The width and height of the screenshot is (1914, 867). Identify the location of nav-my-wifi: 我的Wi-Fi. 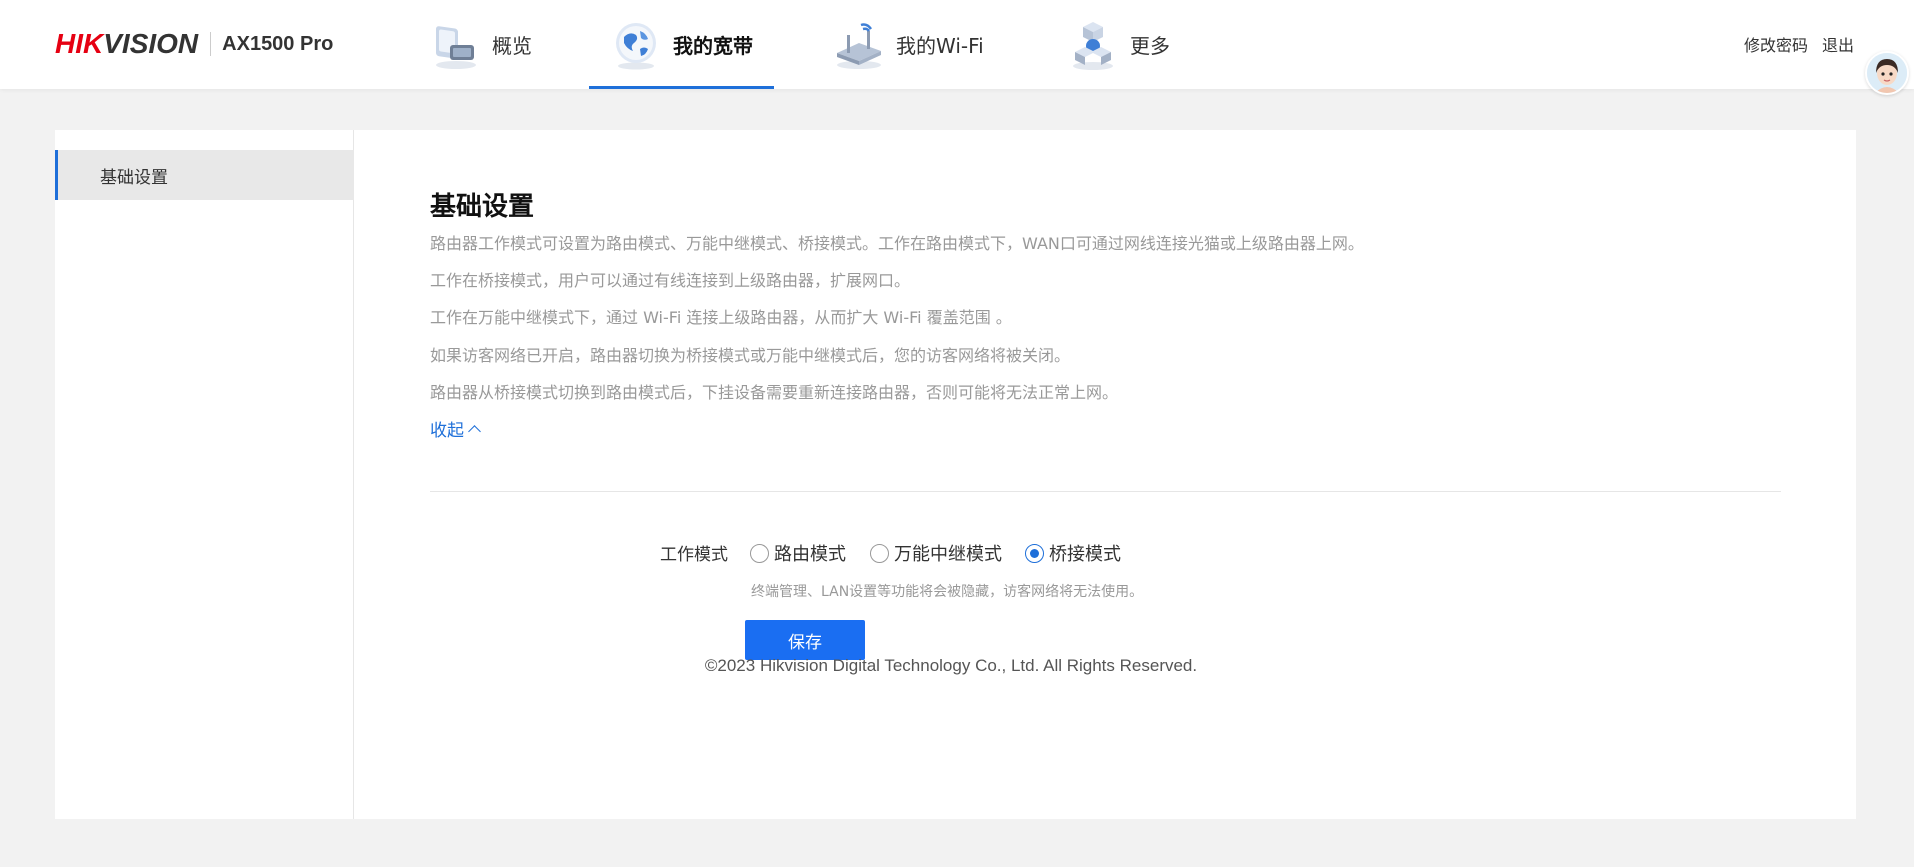
(908, 44).